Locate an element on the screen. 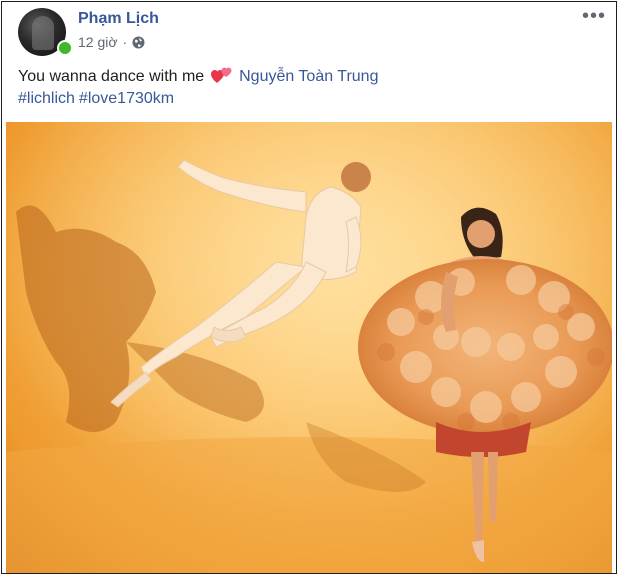 Image resolution: width=620 pixels, height=577 pixels. caption-text: You wanna dance with me is located at coordinates (111, 76).